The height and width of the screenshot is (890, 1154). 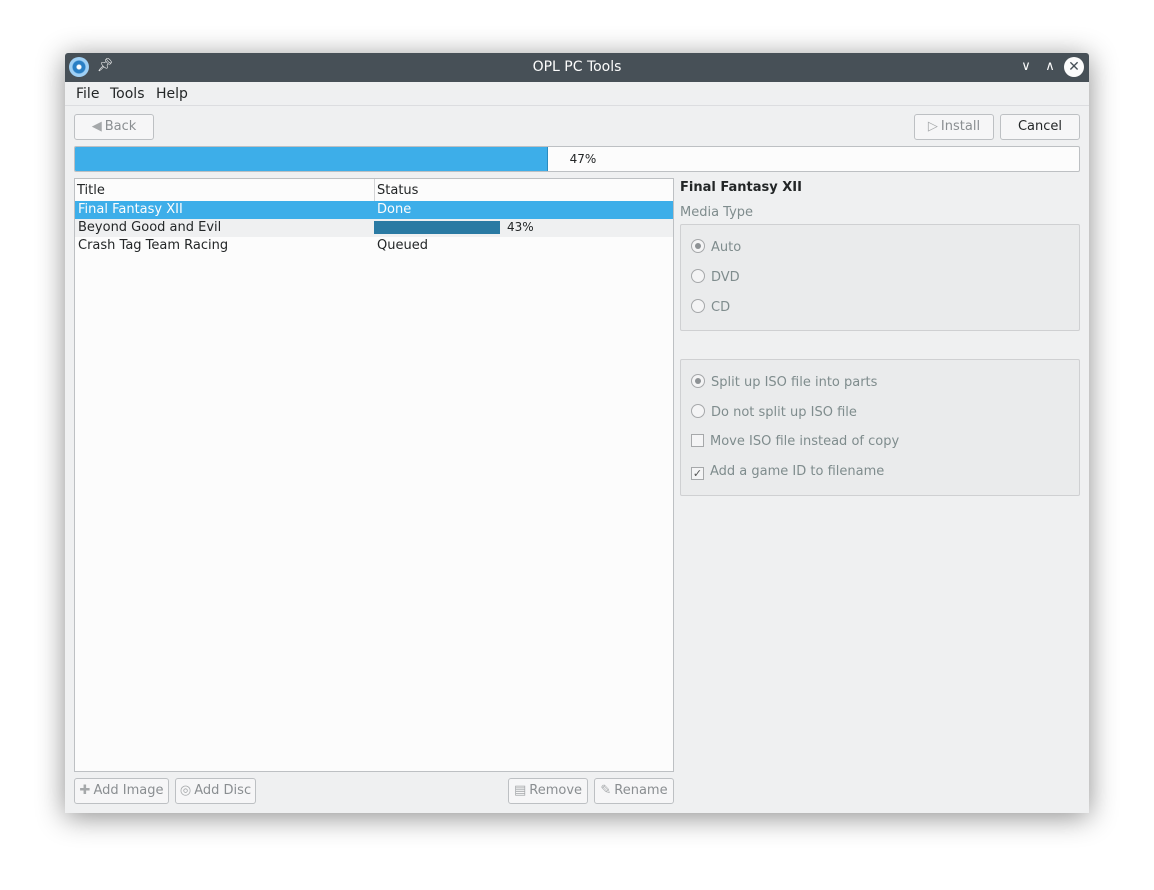 I want to click on back-button: ◀ Back, so click(x=114, y=127).